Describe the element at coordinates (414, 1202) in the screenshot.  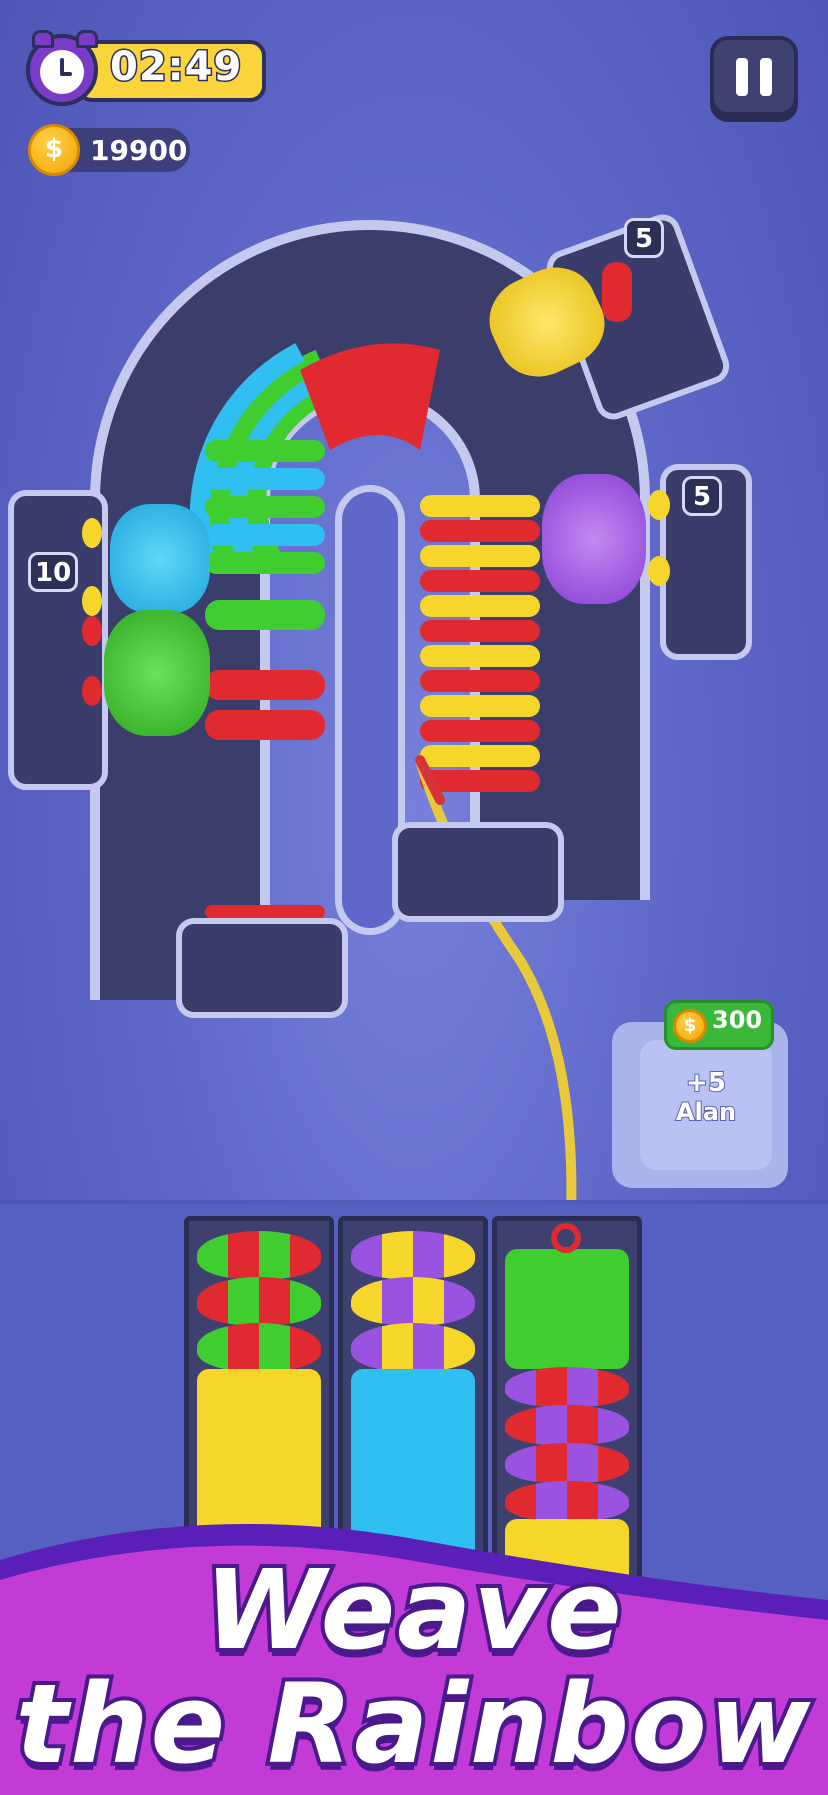
I see `floor-edge` at that location.